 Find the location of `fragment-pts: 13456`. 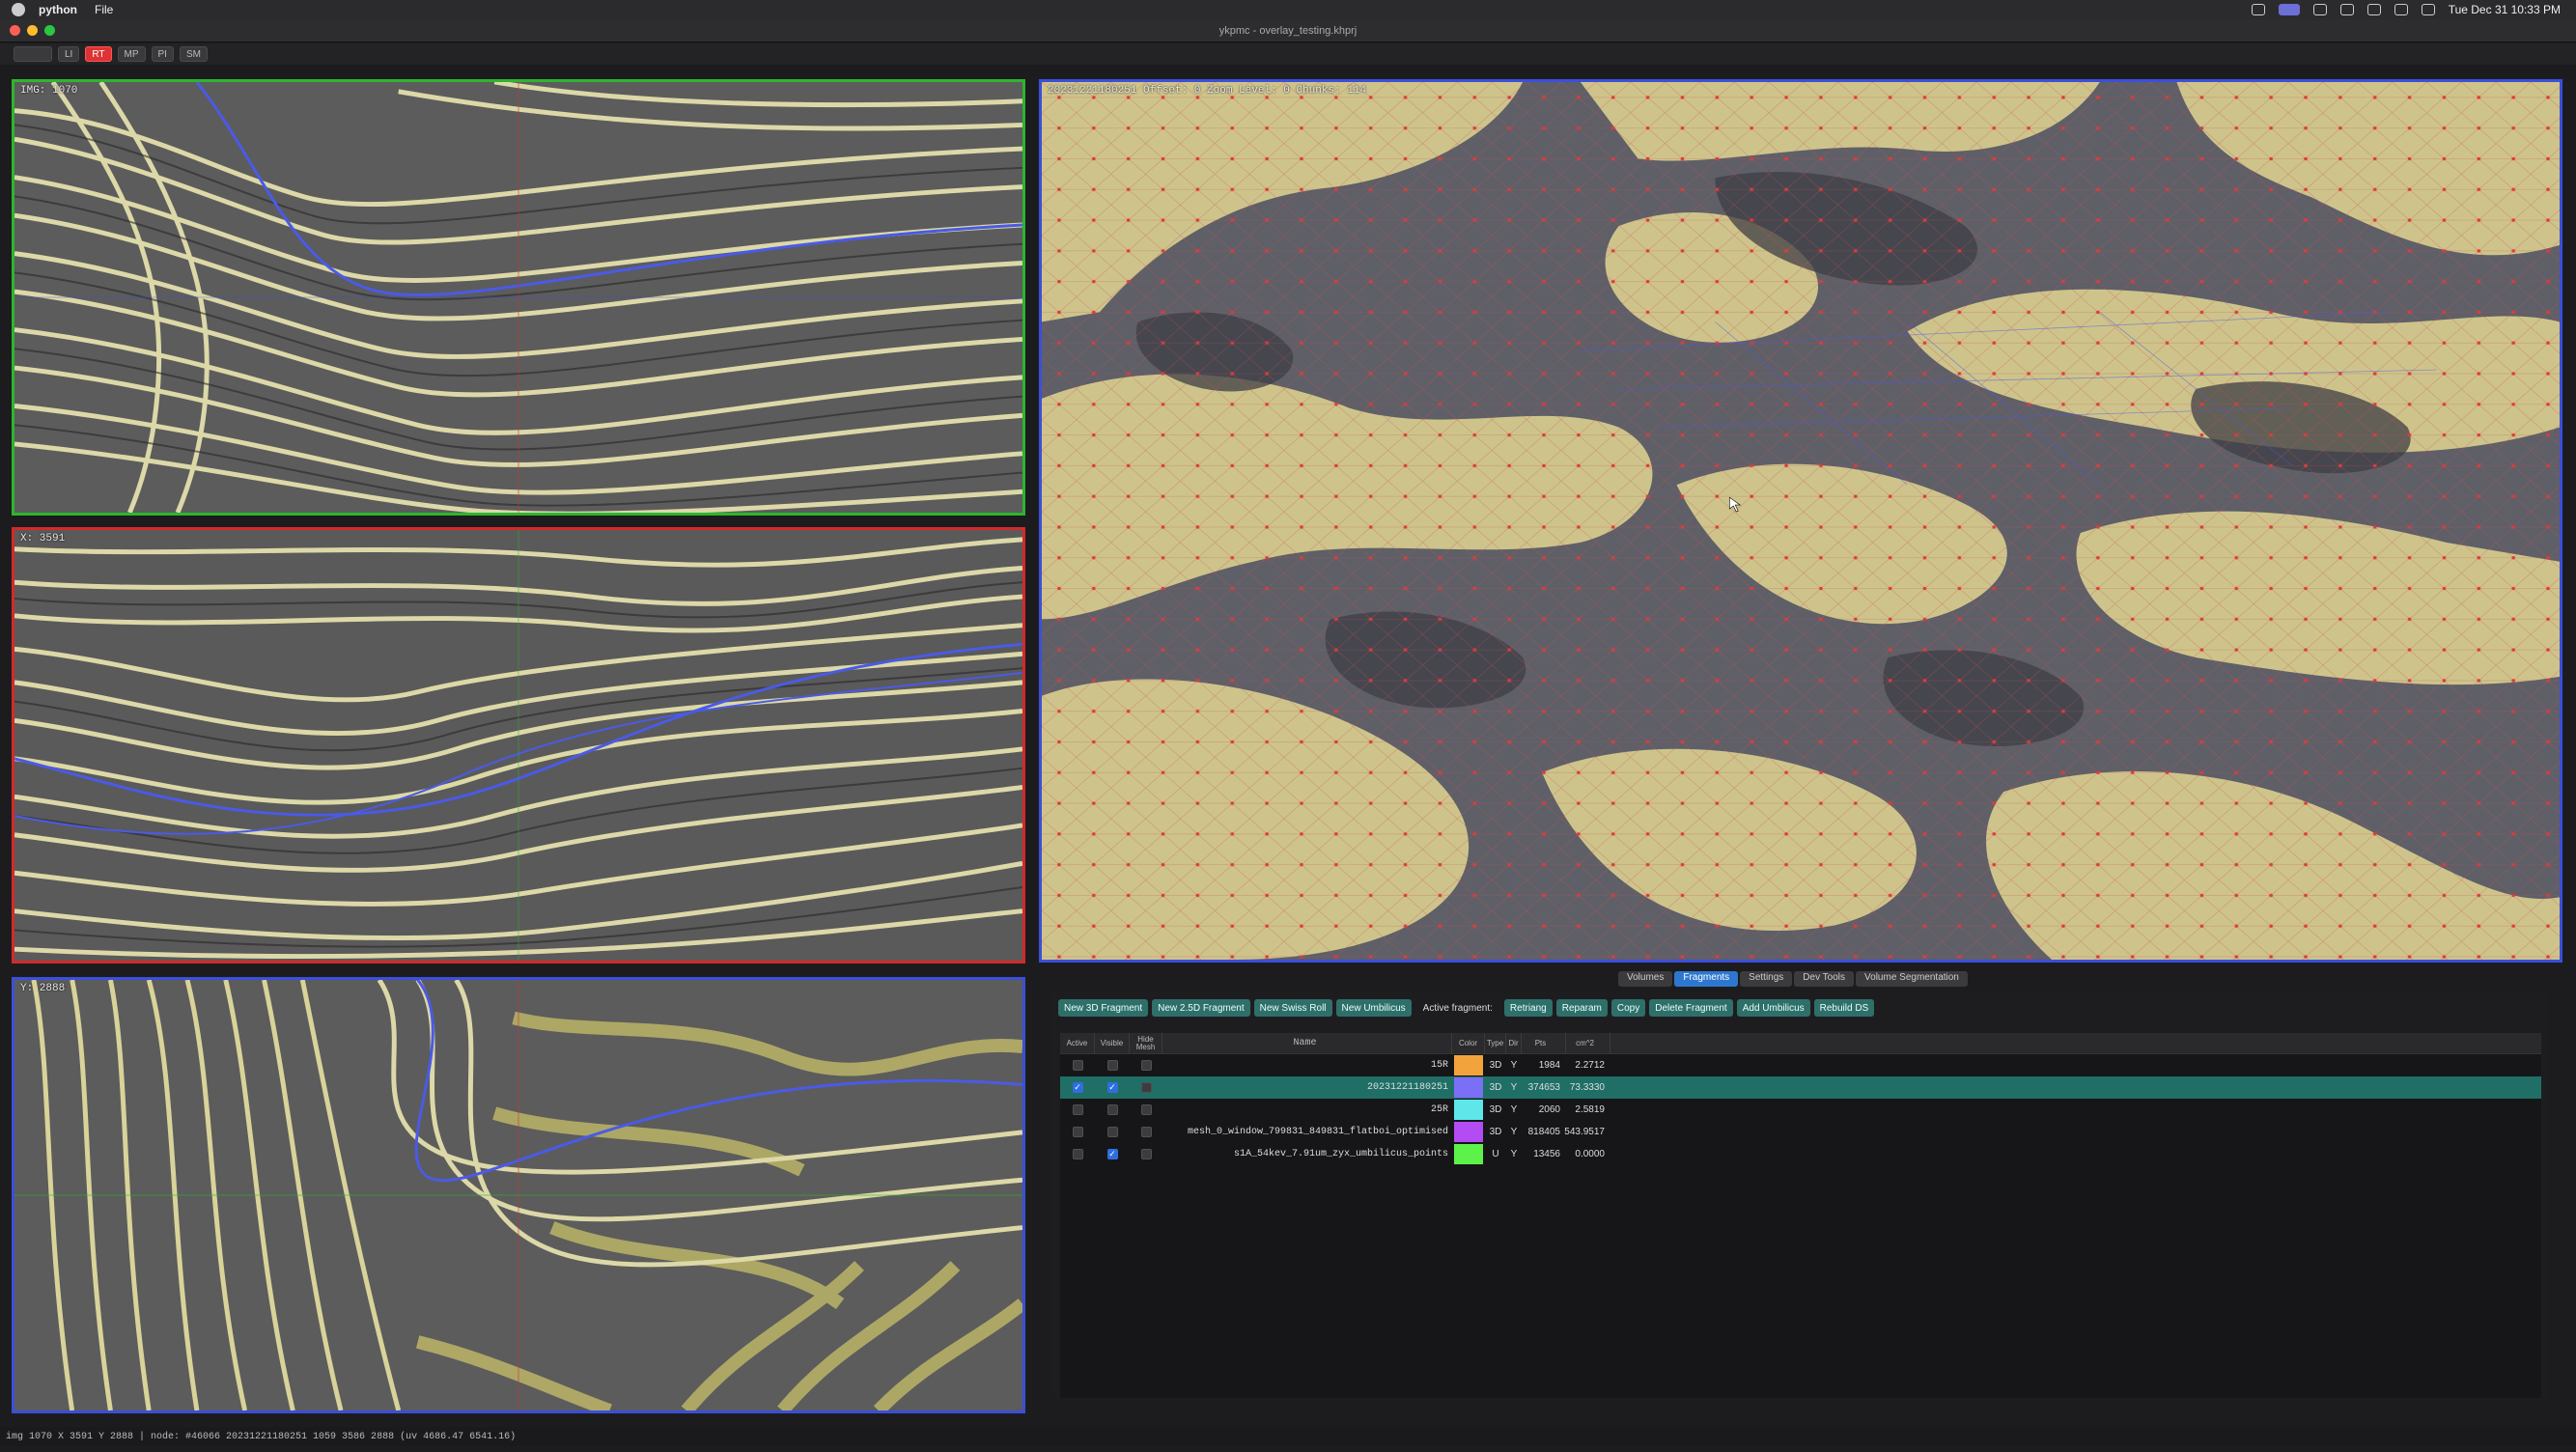

fragment-pts: 13456 is located at coordinates (1547, 1154).